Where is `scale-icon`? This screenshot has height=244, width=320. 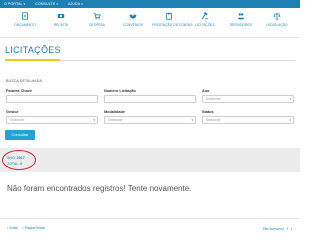
scale-icon is located at coordinates (277, 16).